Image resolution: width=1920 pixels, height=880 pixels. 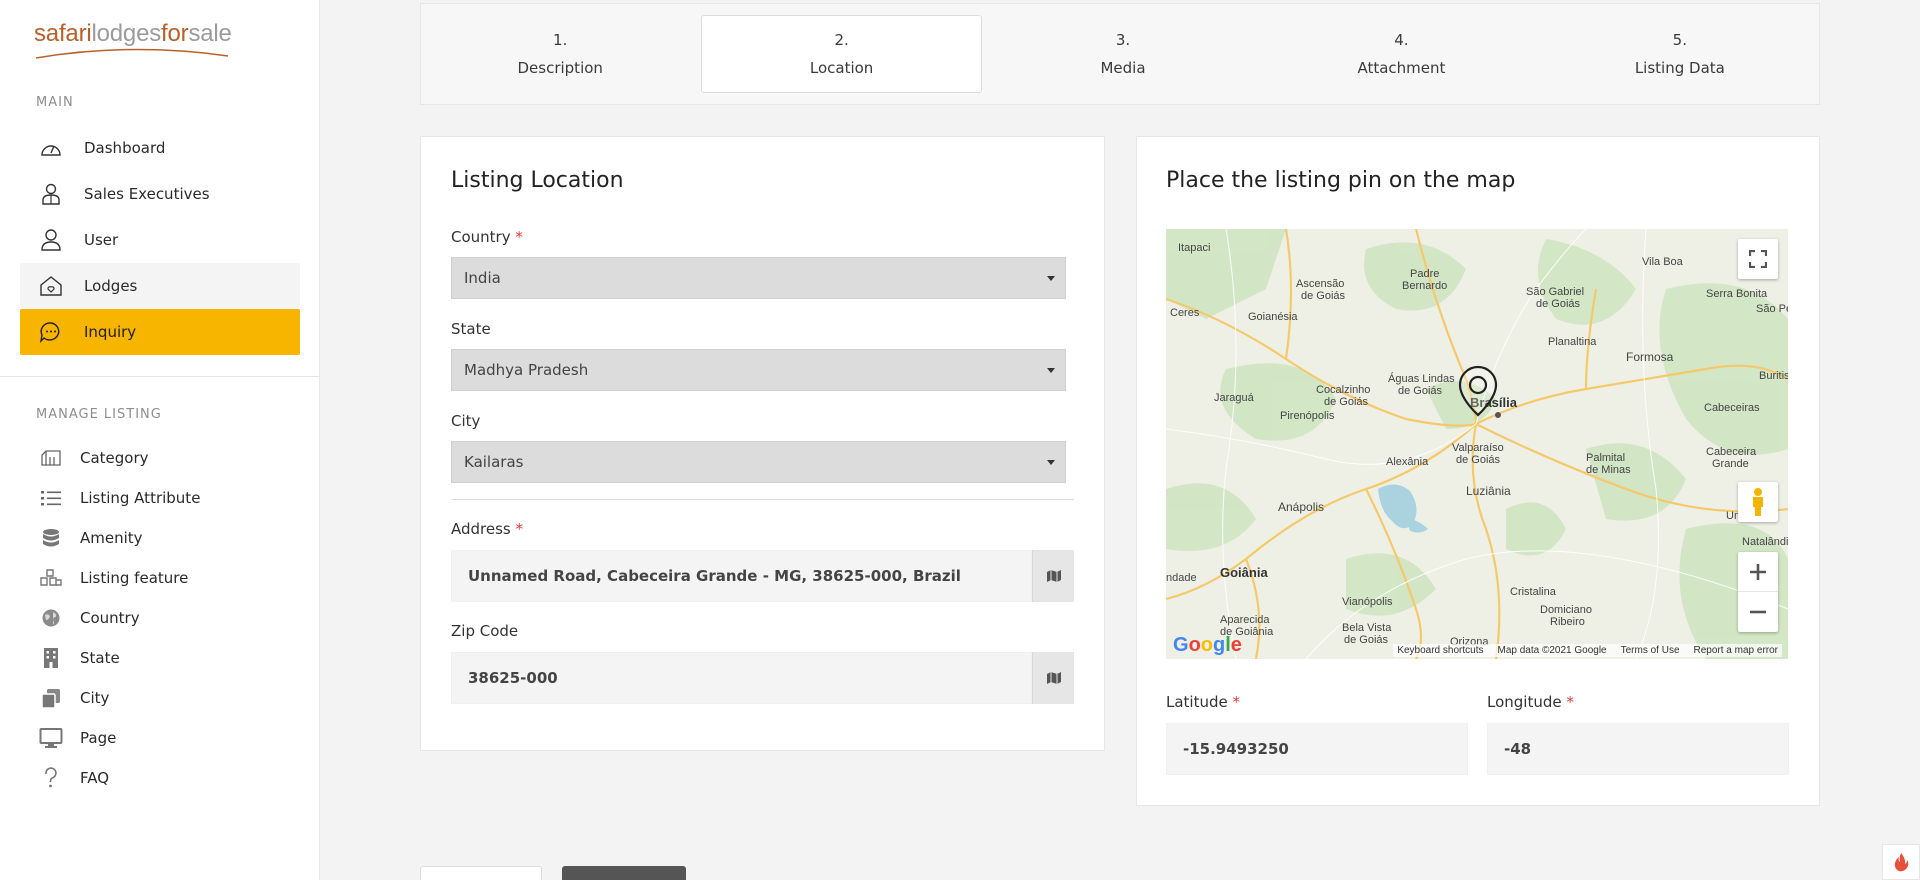 I want to click on brand-part-4: sale, so click(x=210, y=33).